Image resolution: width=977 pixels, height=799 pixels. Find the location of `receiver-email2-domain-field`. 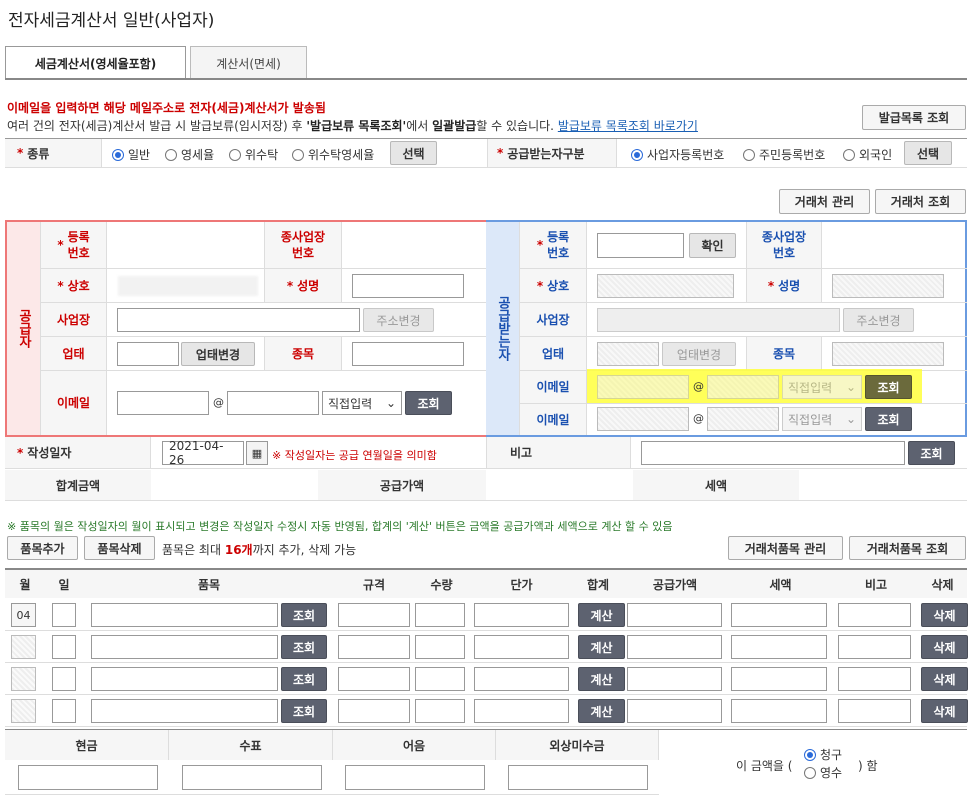

receiver-email2-domain-field is located at coordinates (743, 419).